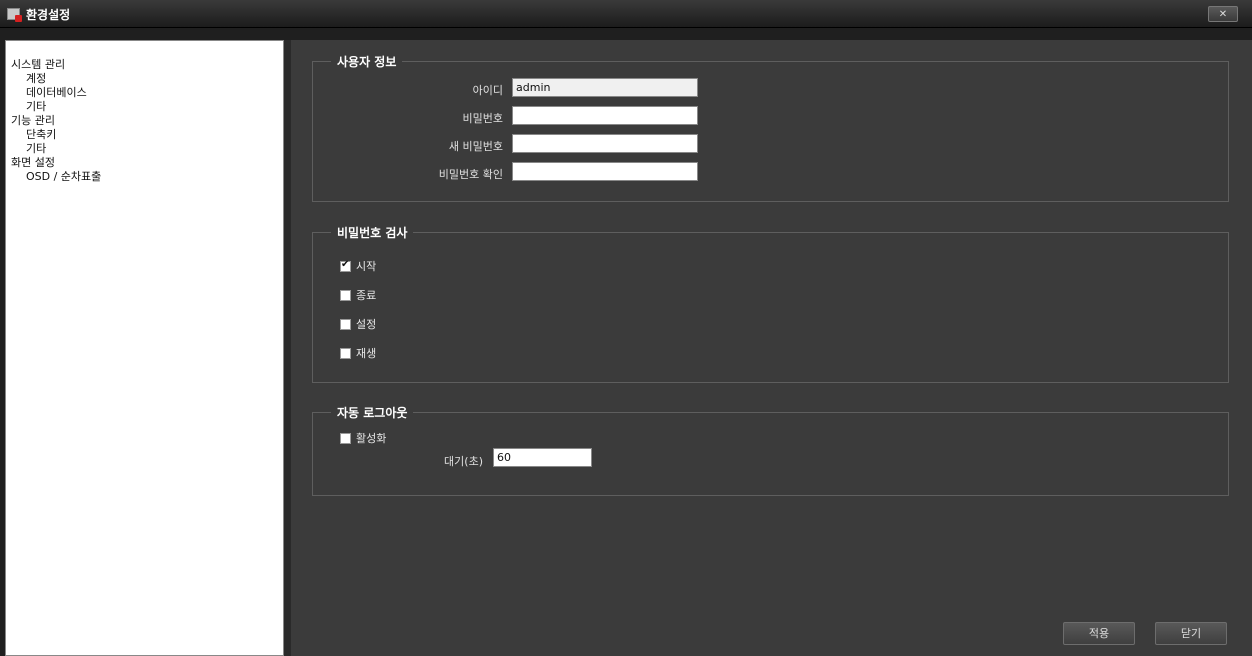 This screenshot has width=1252, height=656. Describe the element at coordinates (542, 457) in the screenshot. I see `wait-seconds-field` at that location.